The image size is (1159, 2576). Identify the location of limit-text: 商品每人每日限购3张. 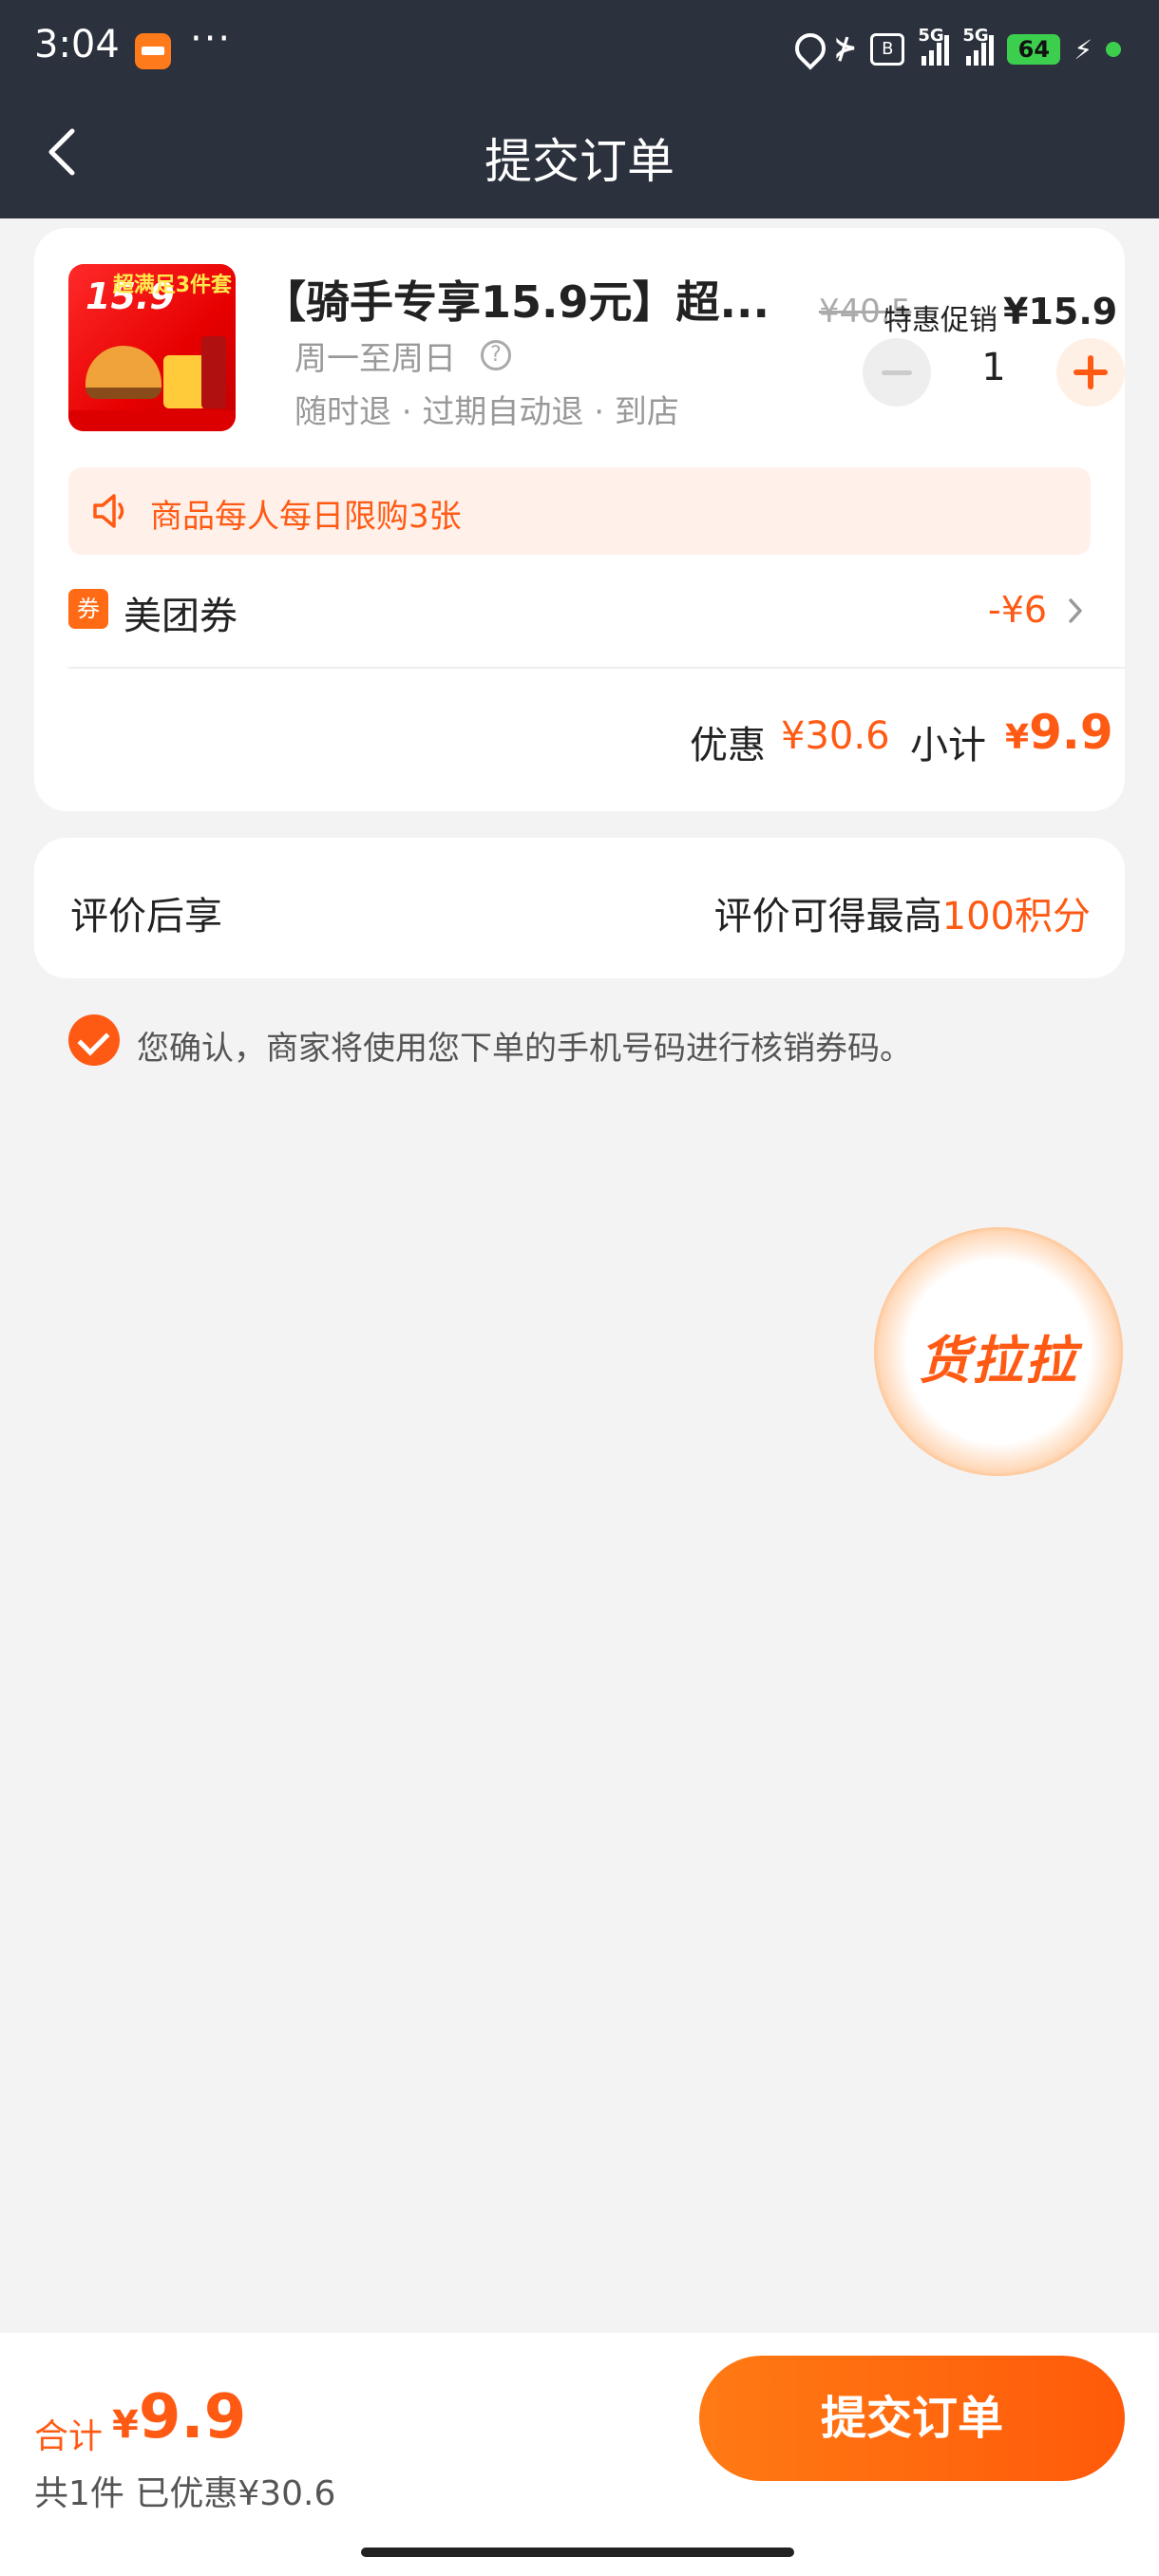
(306, 517).